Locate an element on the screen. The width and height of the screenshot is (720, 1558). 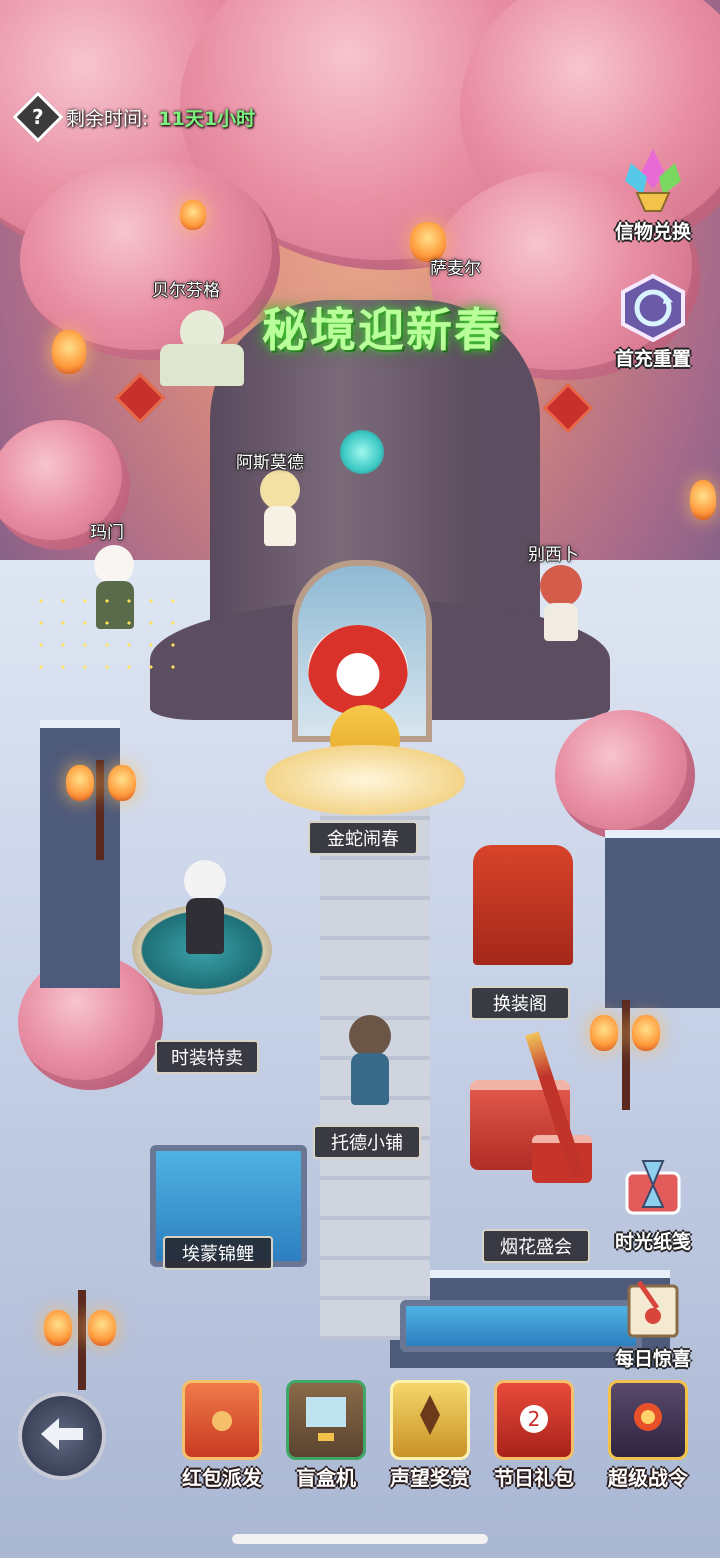
festival-gift-button: 2 节日礼包 is located at coordinates (534, 1435).